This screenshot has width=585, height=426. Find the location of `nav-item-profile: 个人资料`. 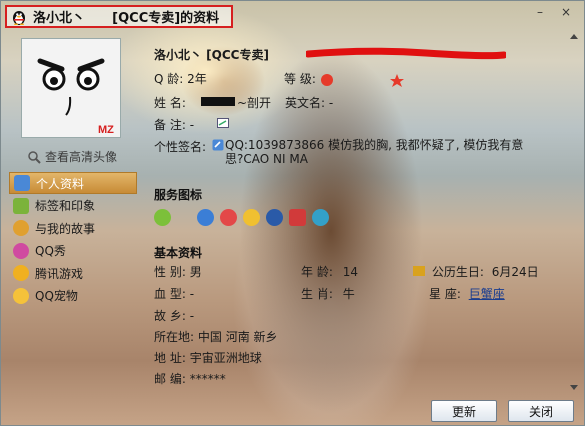

nav-item-profile: 个人资料 is located at coordinates (73, 183).